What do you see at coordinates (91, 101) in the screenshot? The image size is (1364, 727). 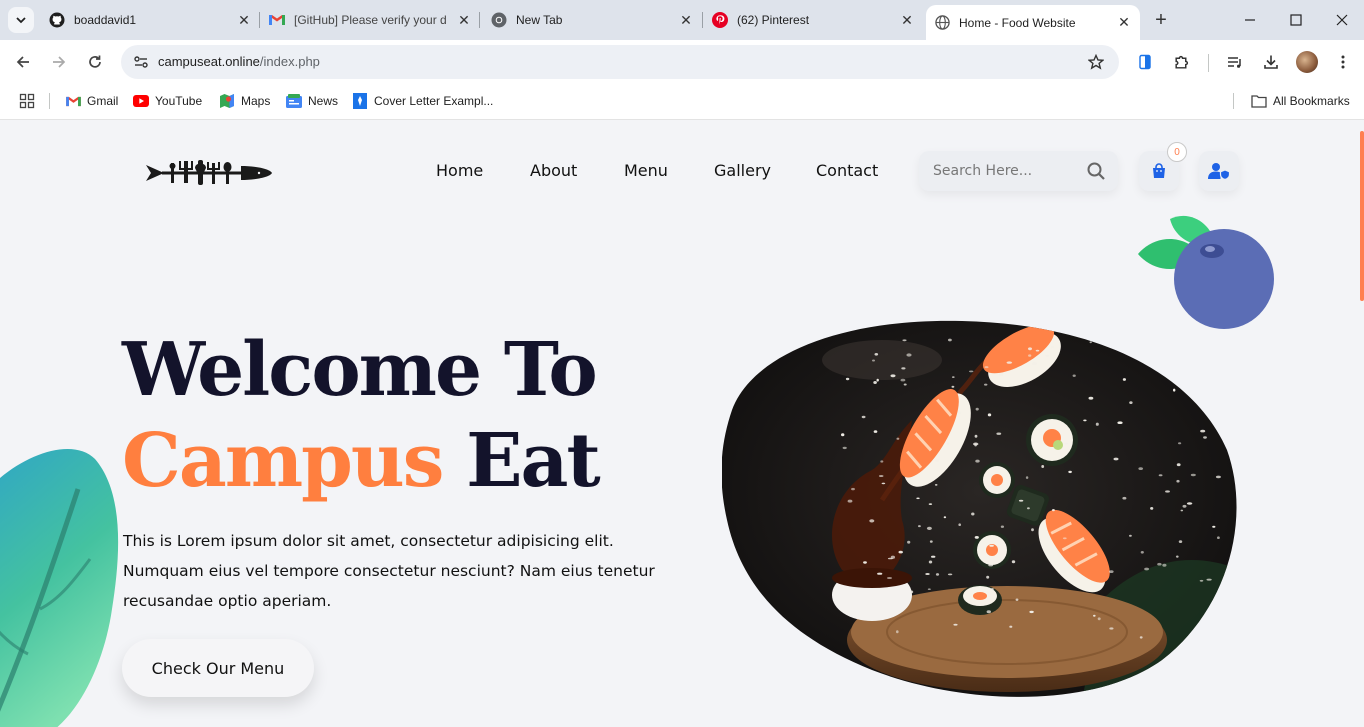 I see `bookmark-gmail: Gmail` at bounding box center [91, 101].